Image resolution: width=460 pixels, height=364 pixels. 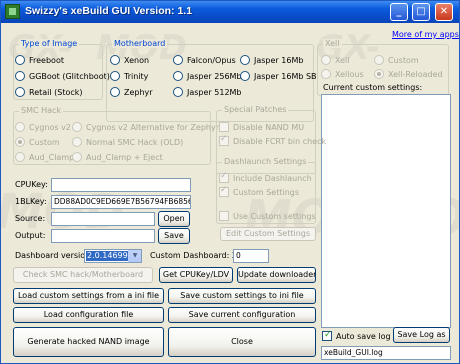 What do you see at coordinates (39, 60) in the screenshot?
I see `radio-freeboot: Freeboot` at bounding box center [39, 60].